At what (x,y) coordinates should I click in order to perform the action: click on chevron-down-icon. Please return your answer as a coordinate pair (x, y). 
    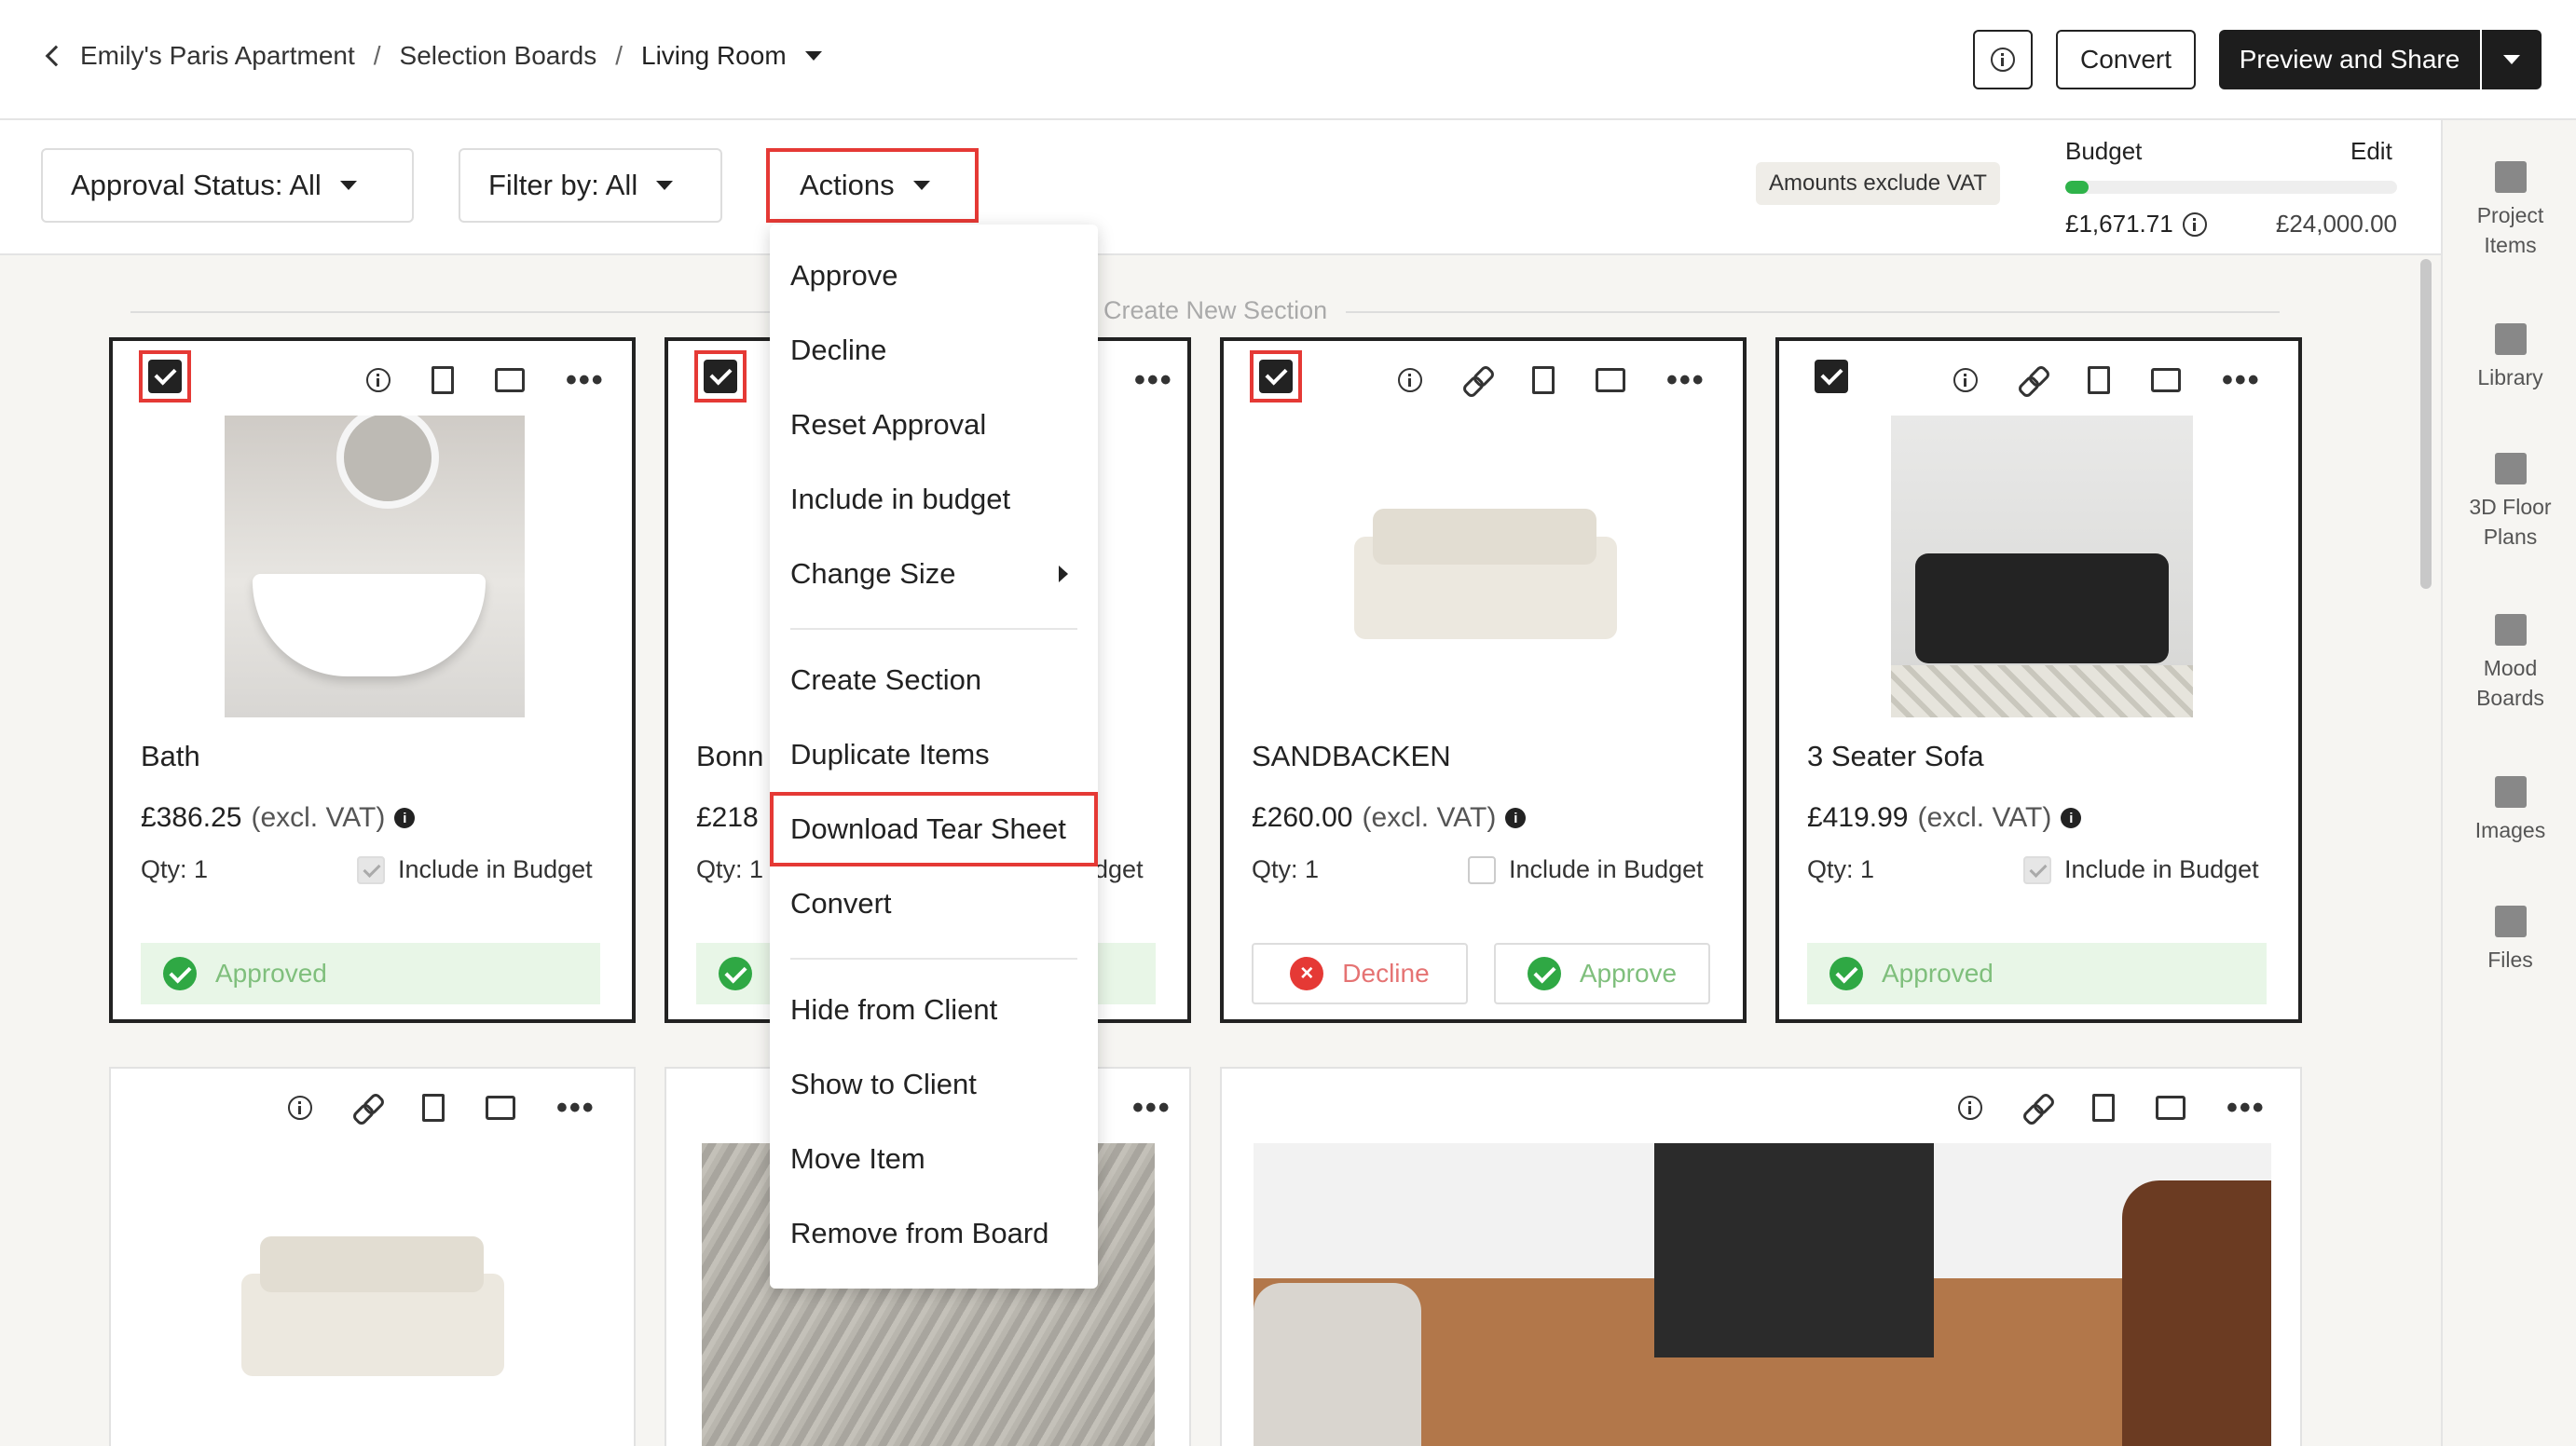
    Looking at the image, I should click on (2511, 59).